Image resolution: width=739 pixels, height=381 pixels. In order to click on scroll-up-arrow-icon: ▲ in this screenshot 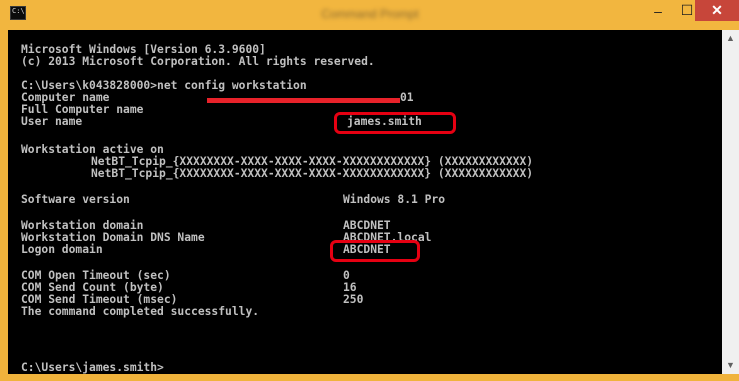, I will do `click(730, 38)`.